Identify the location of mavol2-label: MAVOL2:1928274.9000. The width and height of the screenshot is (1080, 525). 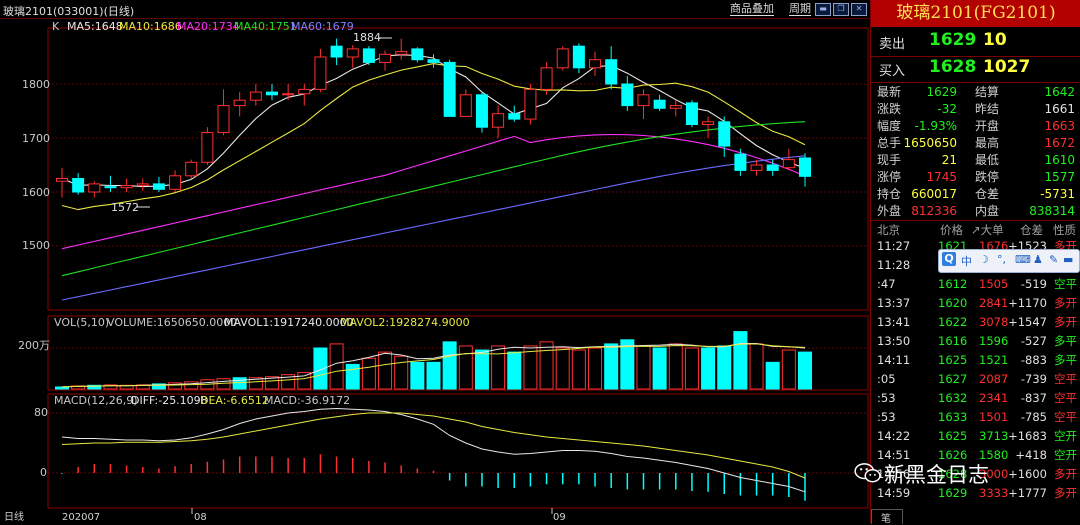
(405, 322).